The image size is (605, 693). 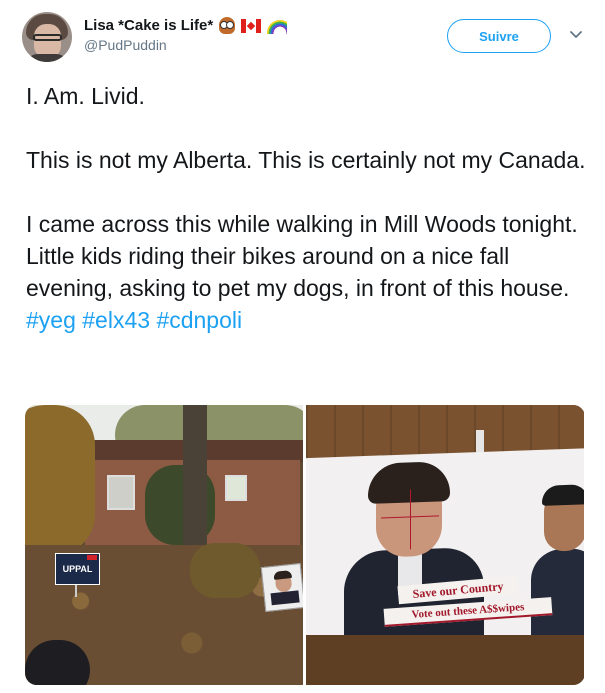 What do you see at coordinates (306, 96) in the screenshot?
I see `tweet-paragraph-1: I. Am. Livid.` at bounding box center [306, 96].